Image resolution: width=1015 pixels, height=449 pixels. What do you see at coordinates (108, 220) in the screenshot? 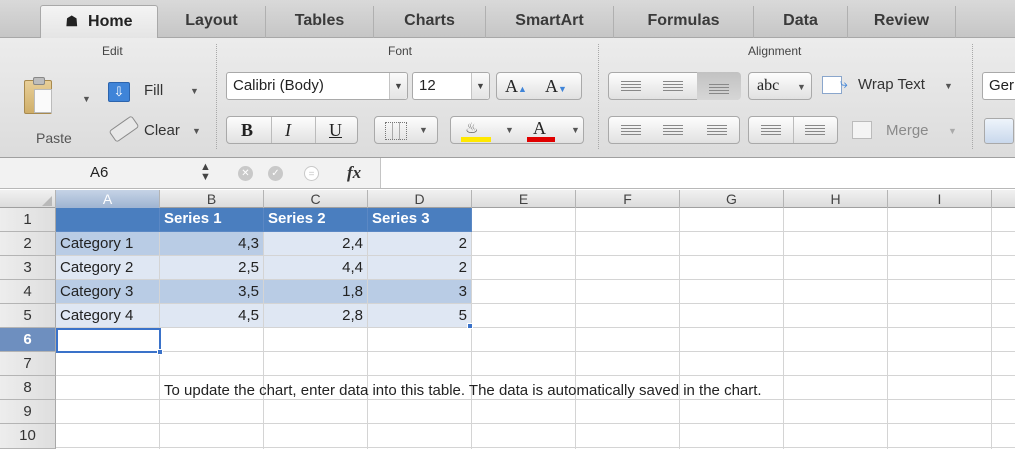
I see `table-header-cell` at bounding box center [108, 220].